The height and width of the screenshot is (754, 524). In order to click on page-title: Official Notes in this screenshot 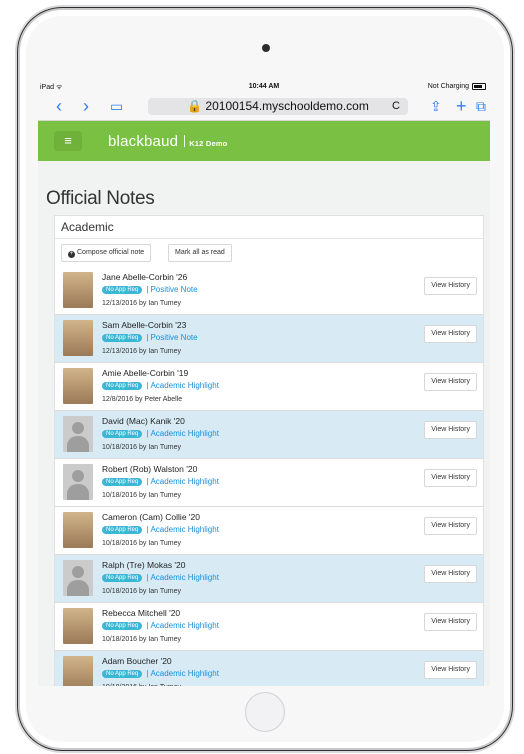, I will do `click(100, 198)`.